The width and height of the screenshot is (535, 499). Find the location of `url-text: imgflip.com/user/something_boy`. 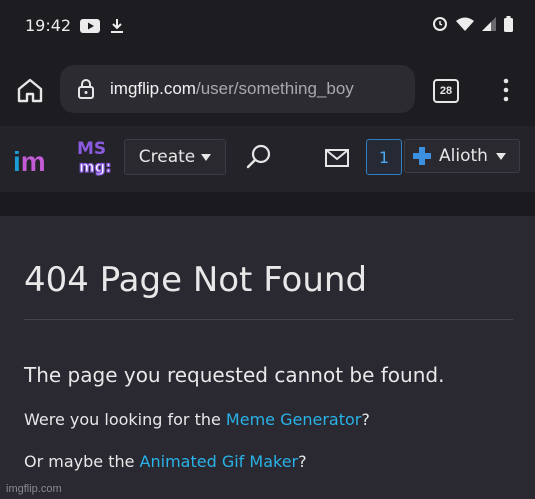

url-text: imgflip.com/user/something_boy is located at coordinates (232, 89).